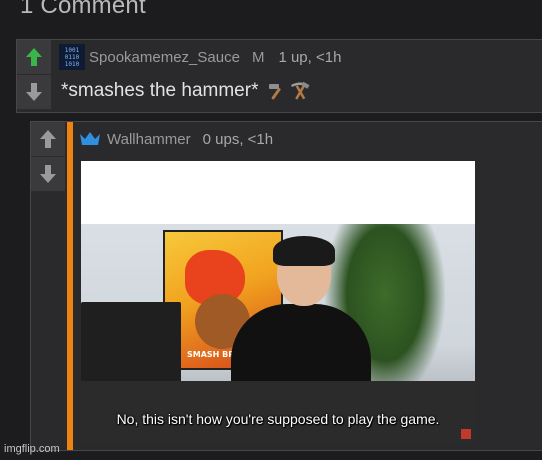 The image size is (542, 460). I want to click on comment-username: Spookamemez_Sauce, so click(164, 57).